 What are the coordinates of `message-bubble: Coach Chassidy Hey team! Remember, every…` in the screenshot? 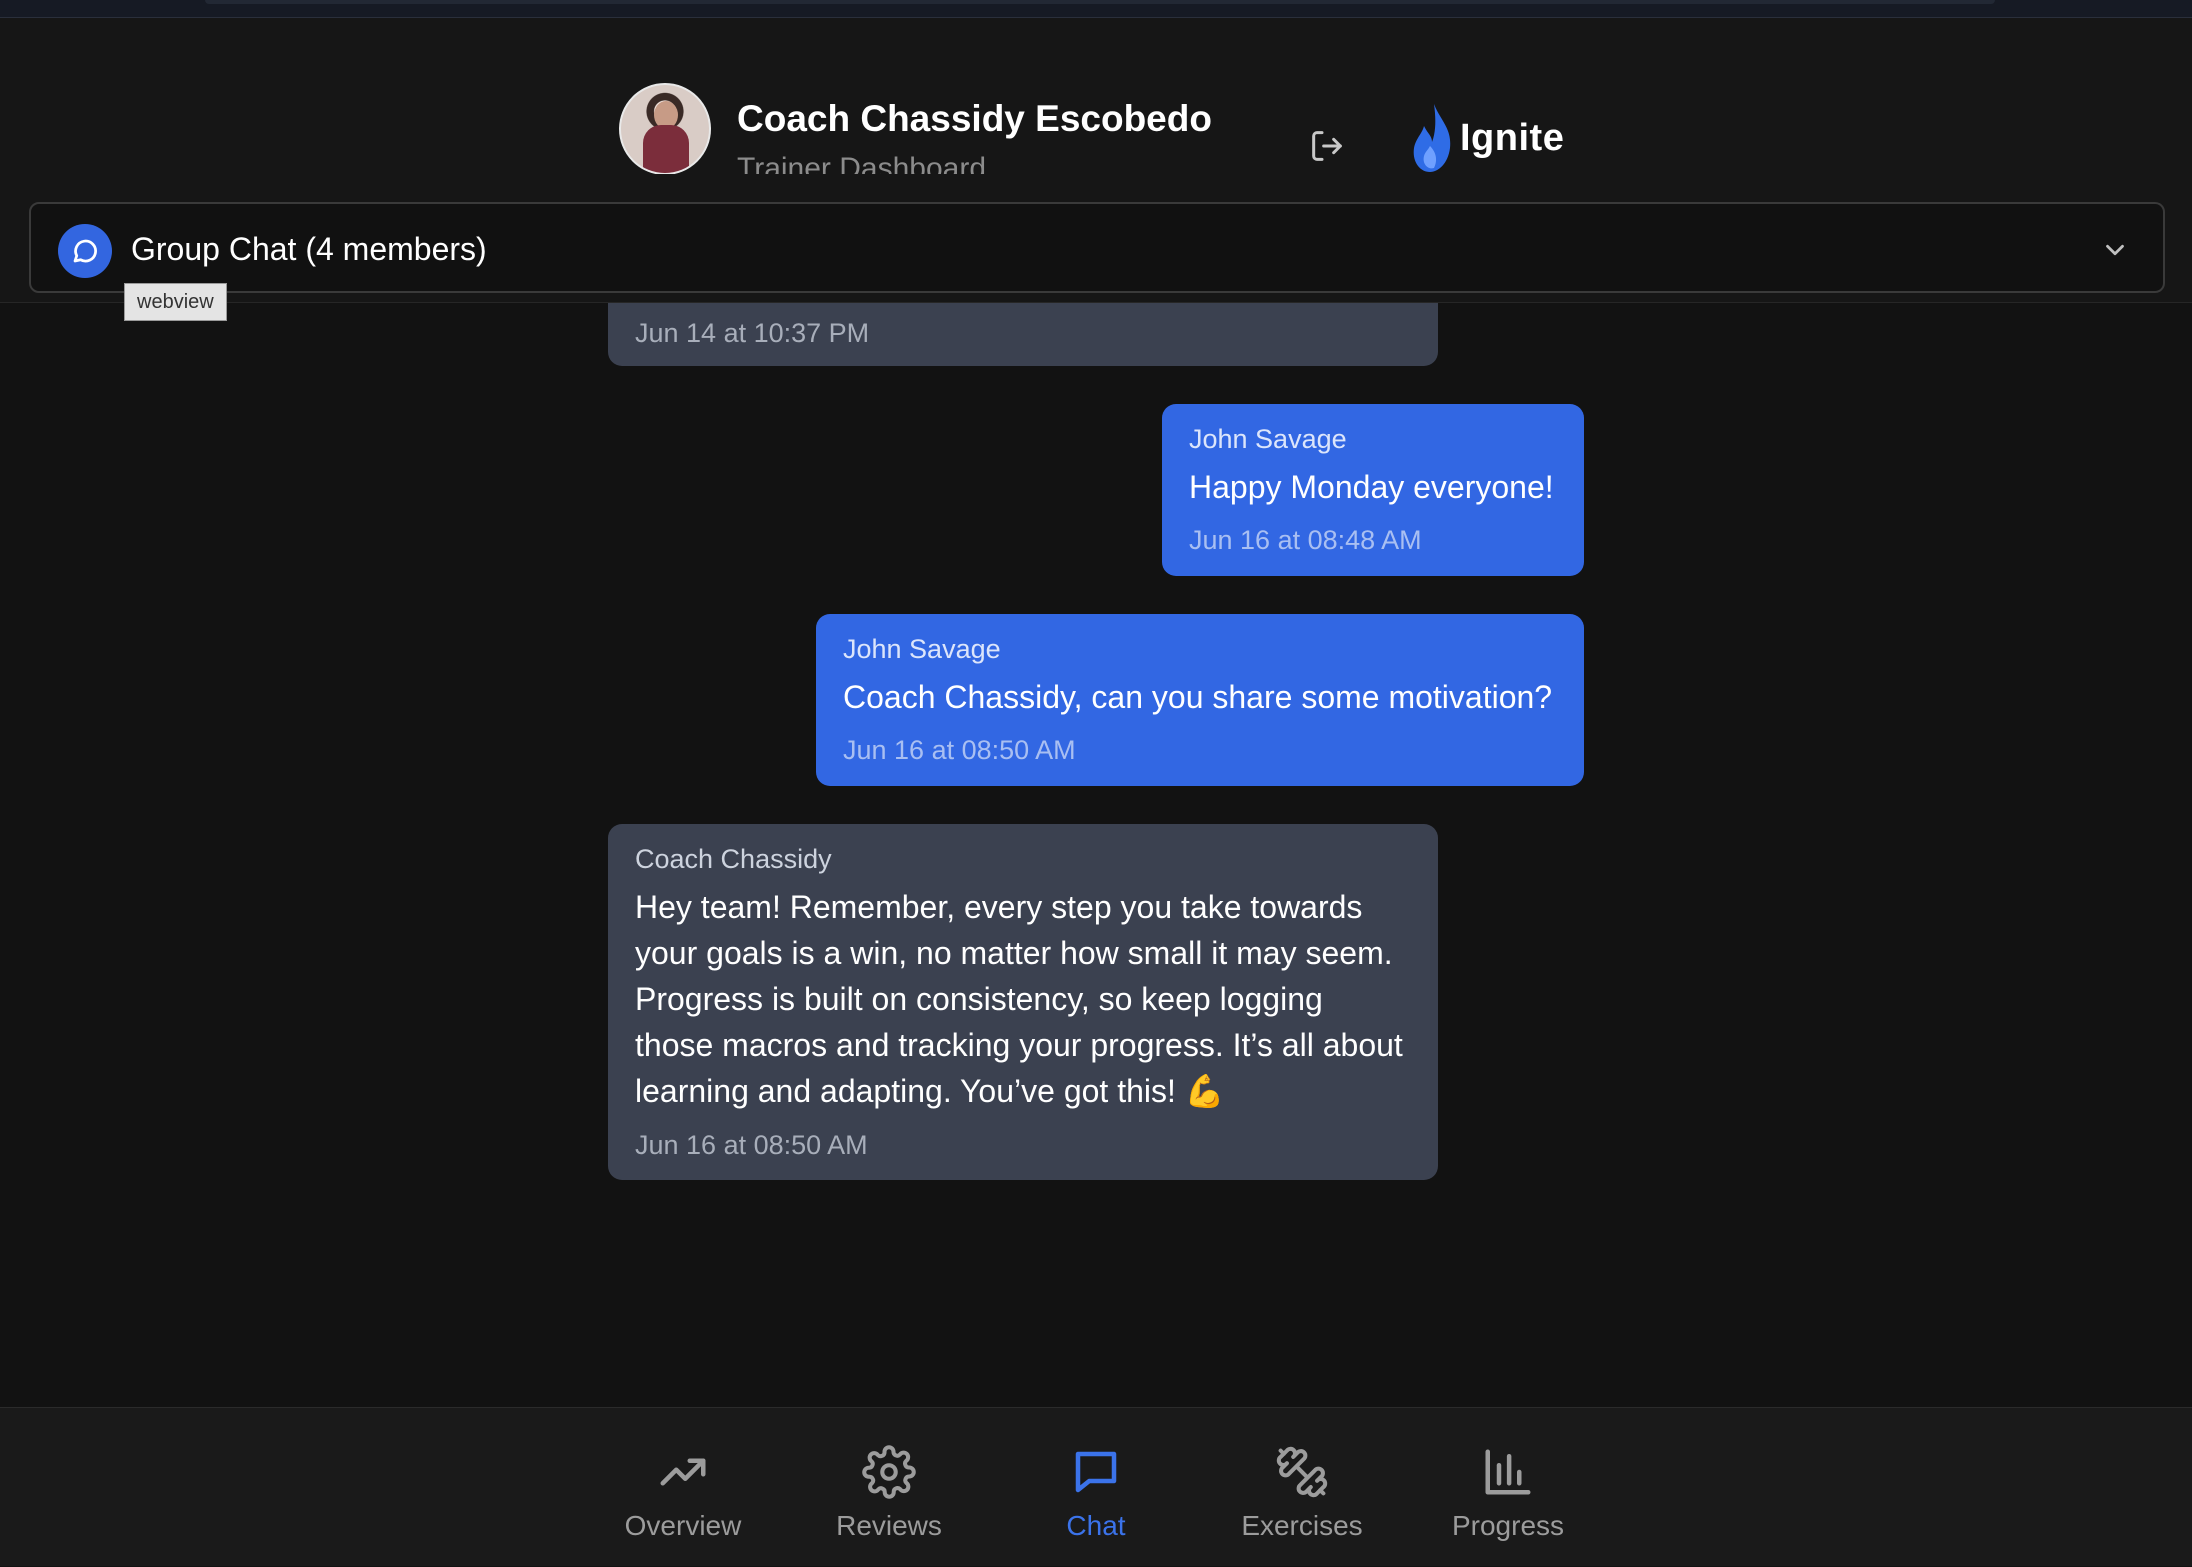 It's located at (1023, 1002).